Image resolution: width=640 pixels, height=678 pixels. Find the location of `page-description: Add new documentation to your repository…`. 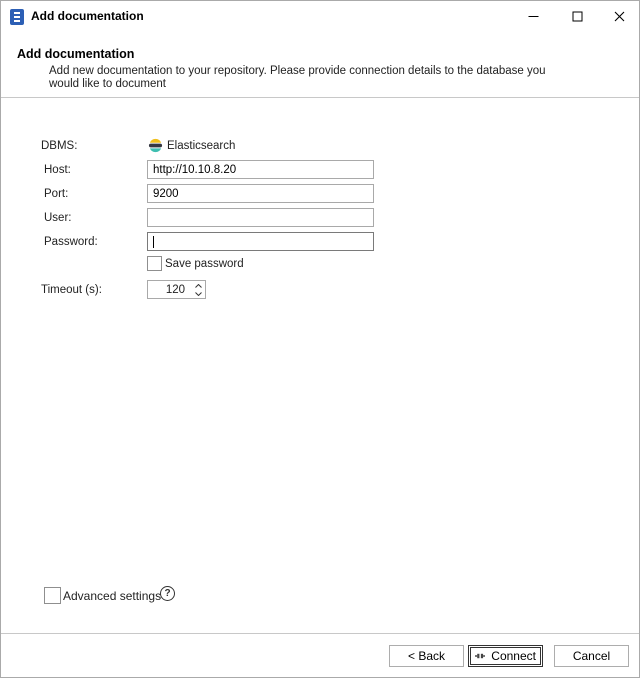

page-description: Add new documentation to your repository… is located at coordinates (297, 77).